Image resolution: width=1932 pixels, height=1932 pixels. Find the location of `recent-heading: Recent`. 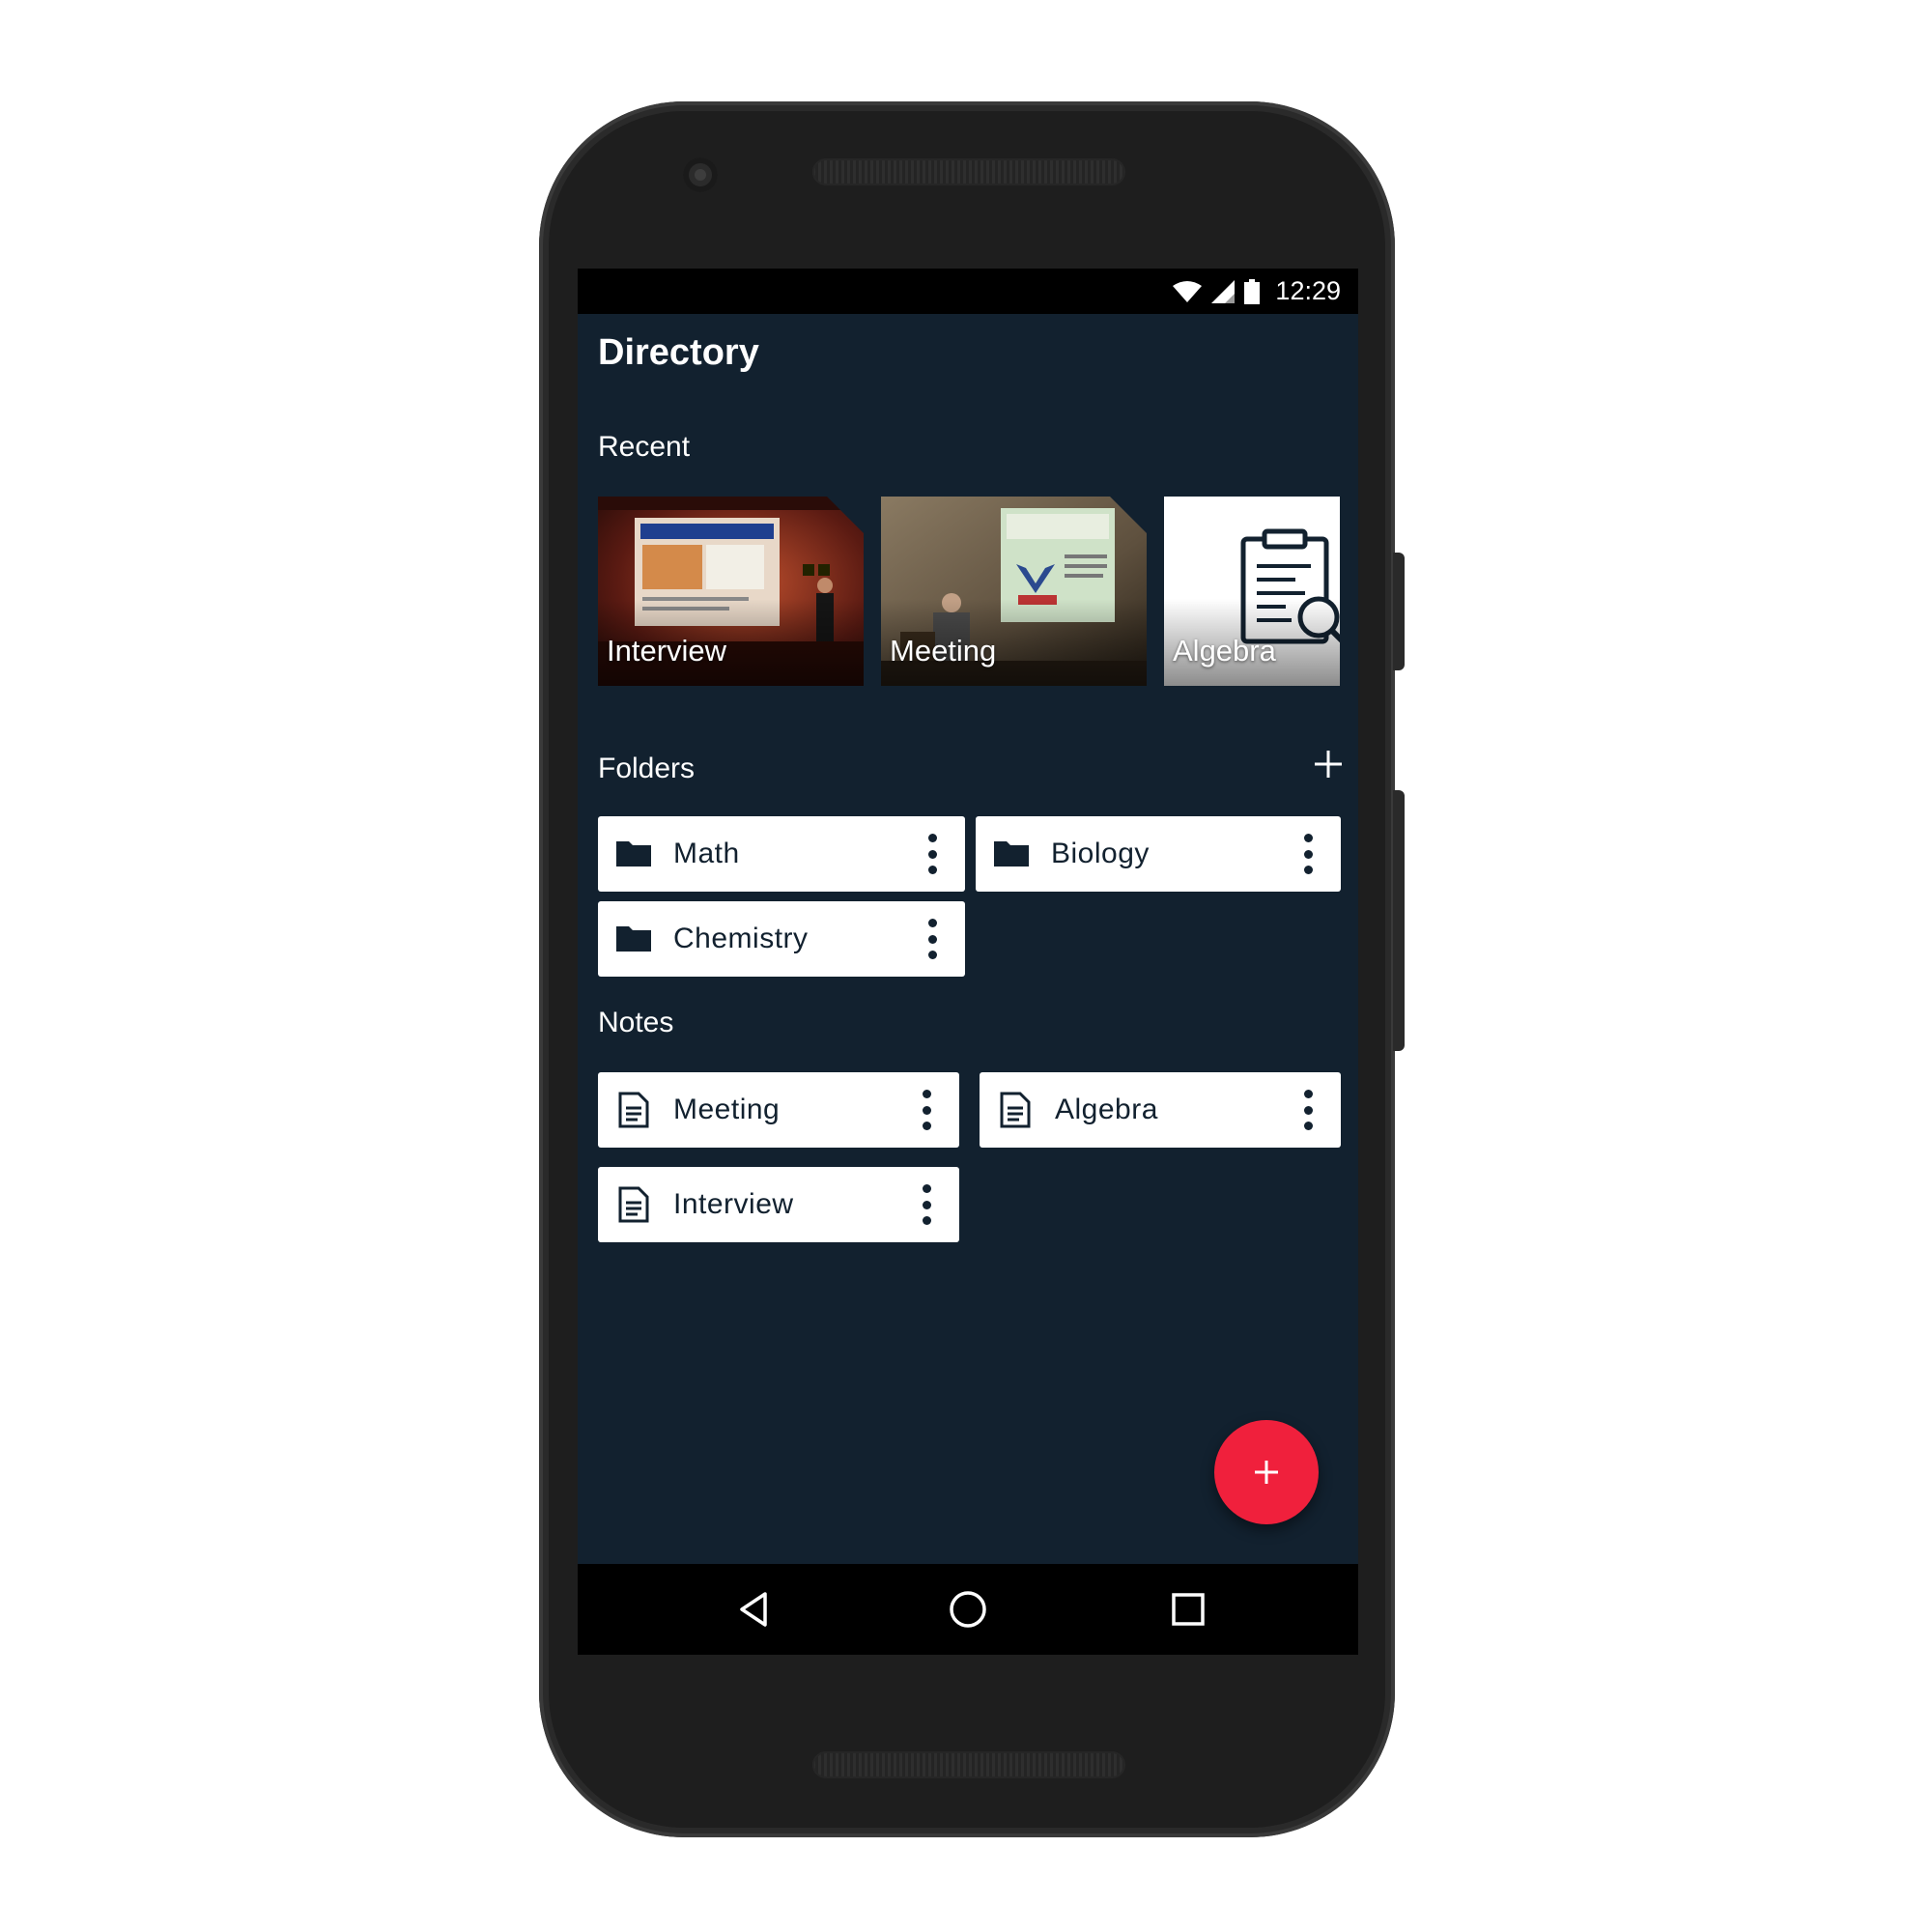

recent-heading: Recent is located at coordinates (644, 447).